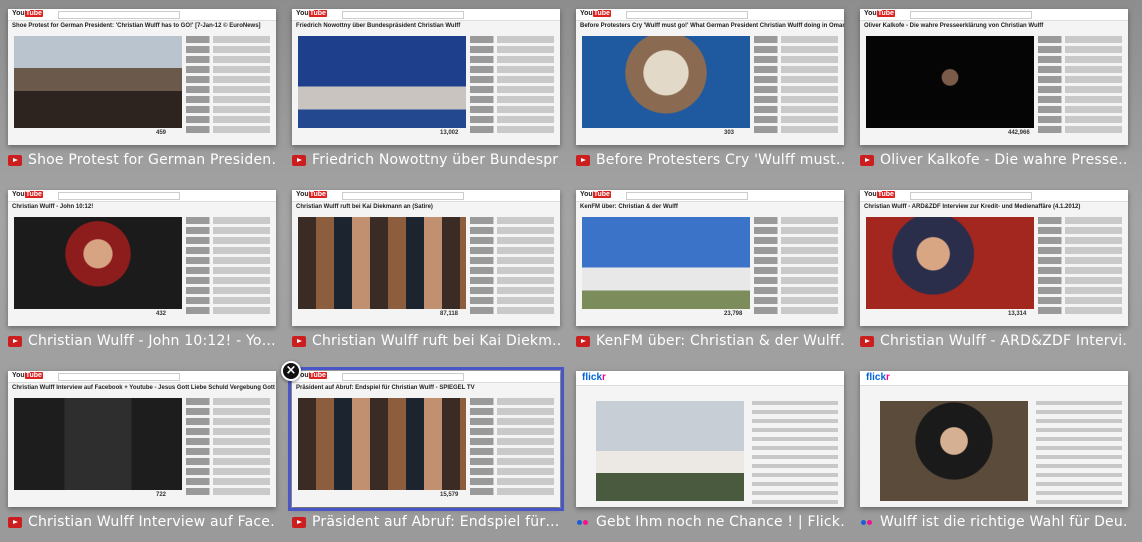 The image size is (1142, 542). Describe the element at coordinates (594, 377) in the screenshot. I see `flickr-logo: flickr` at that location.